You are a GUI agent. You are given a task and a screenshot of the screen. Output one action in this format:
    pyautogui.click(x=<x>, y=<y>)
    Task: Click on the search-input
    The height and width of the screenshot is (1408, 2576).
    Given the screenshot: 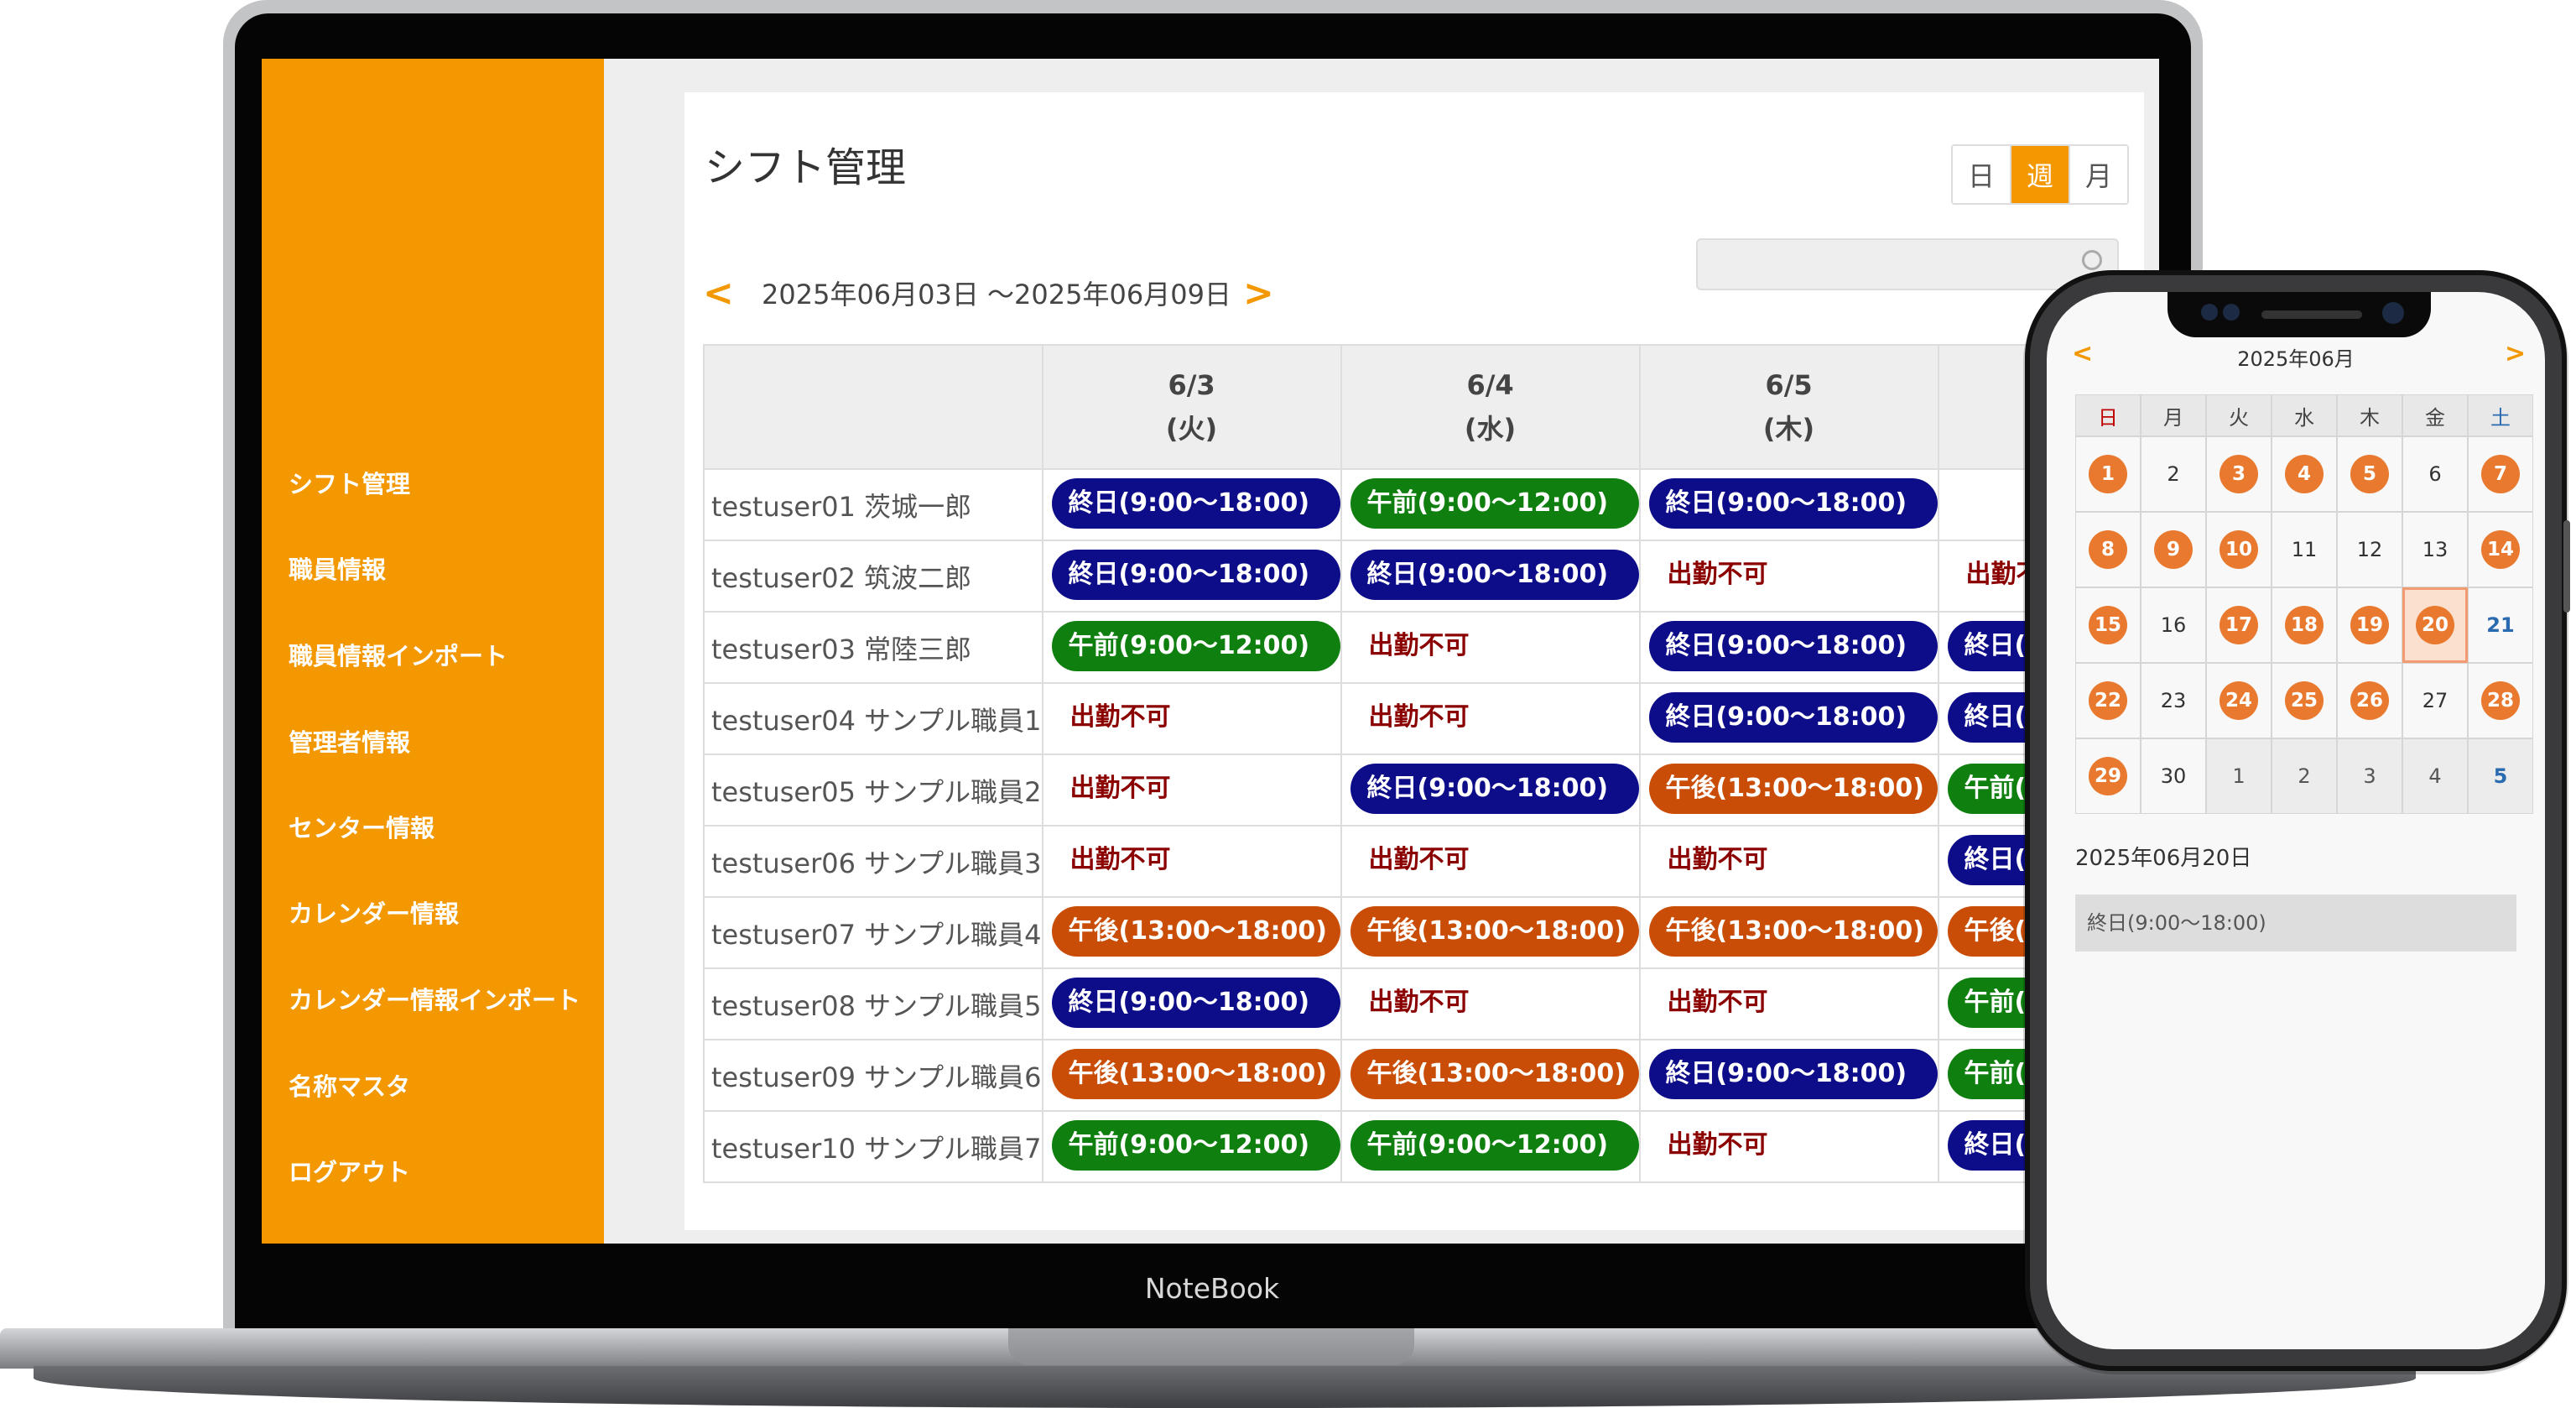 What is the action you would take?
    pyautogui.click(x=1907, y=264)
    